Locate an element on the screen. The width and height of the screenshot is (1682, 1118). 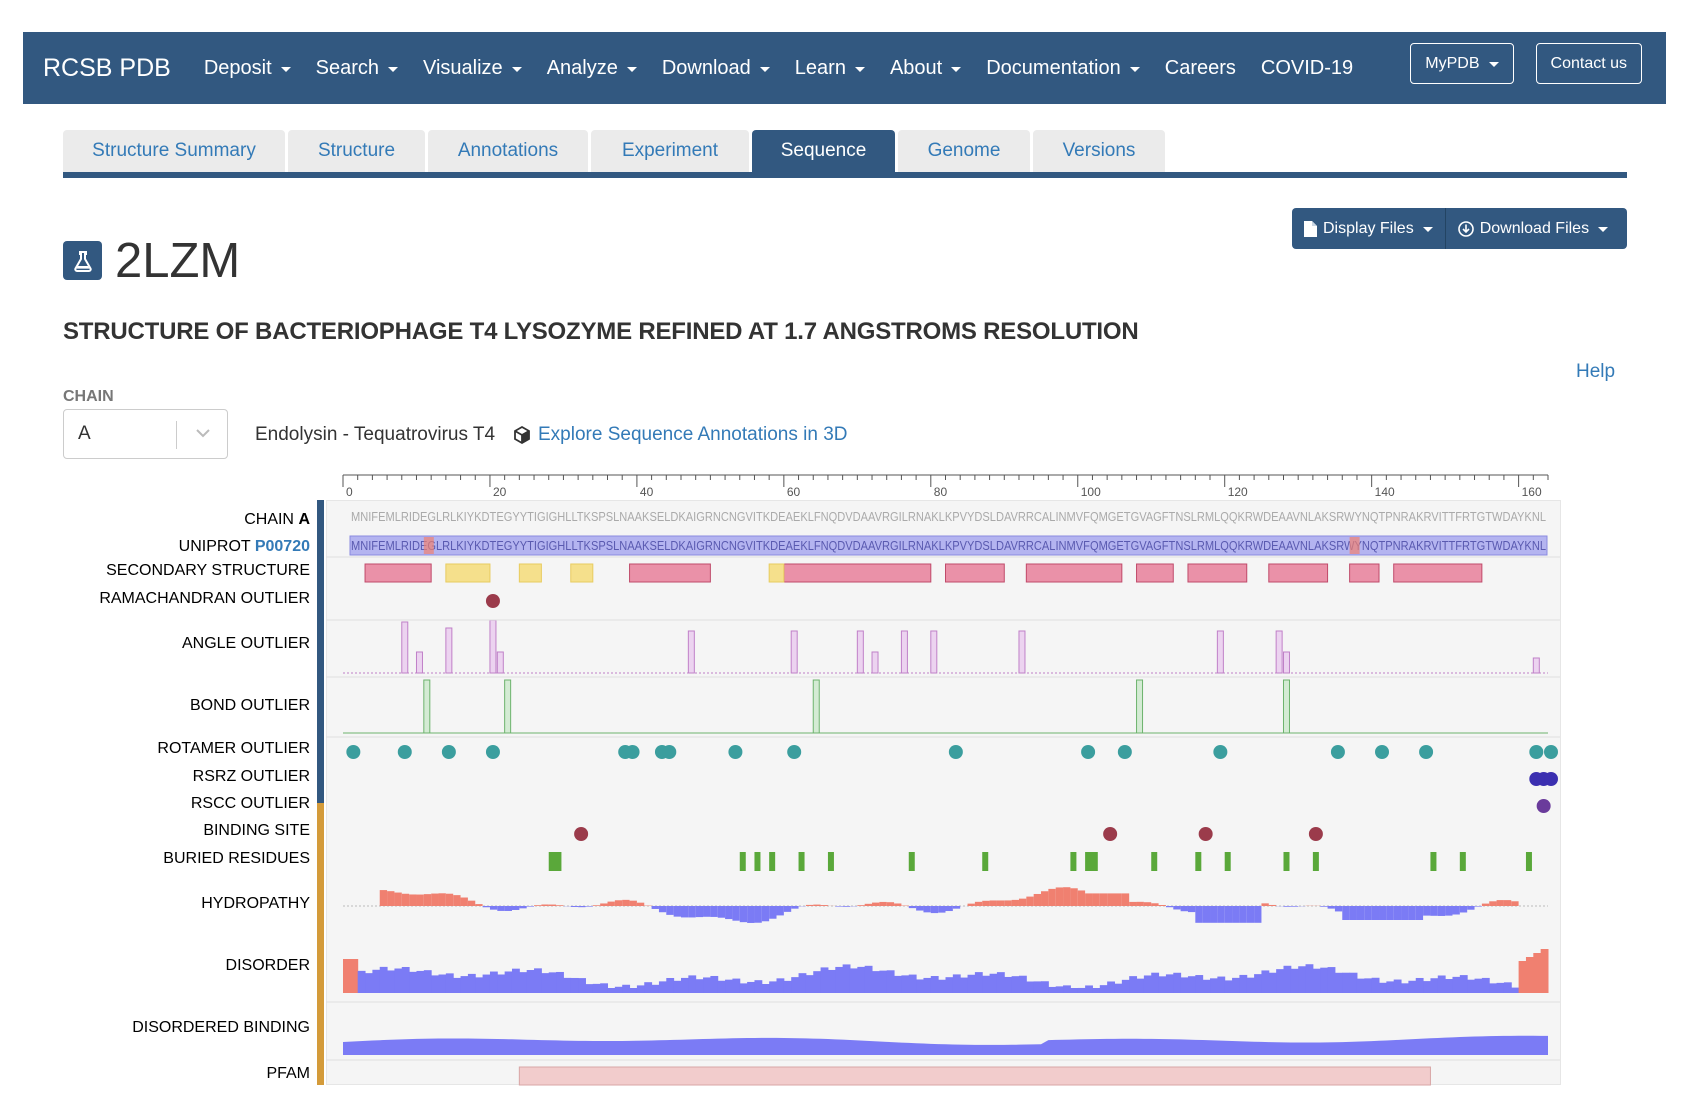
axis-tick-label: 140 is located at coordinates (1385, 492).